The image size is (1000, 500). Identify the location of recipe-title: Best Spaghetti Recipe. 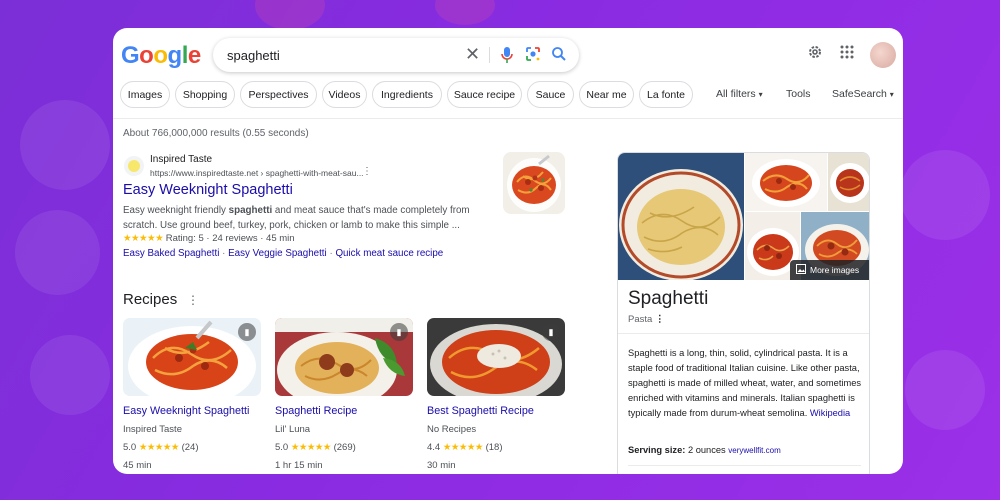
(496, 411).